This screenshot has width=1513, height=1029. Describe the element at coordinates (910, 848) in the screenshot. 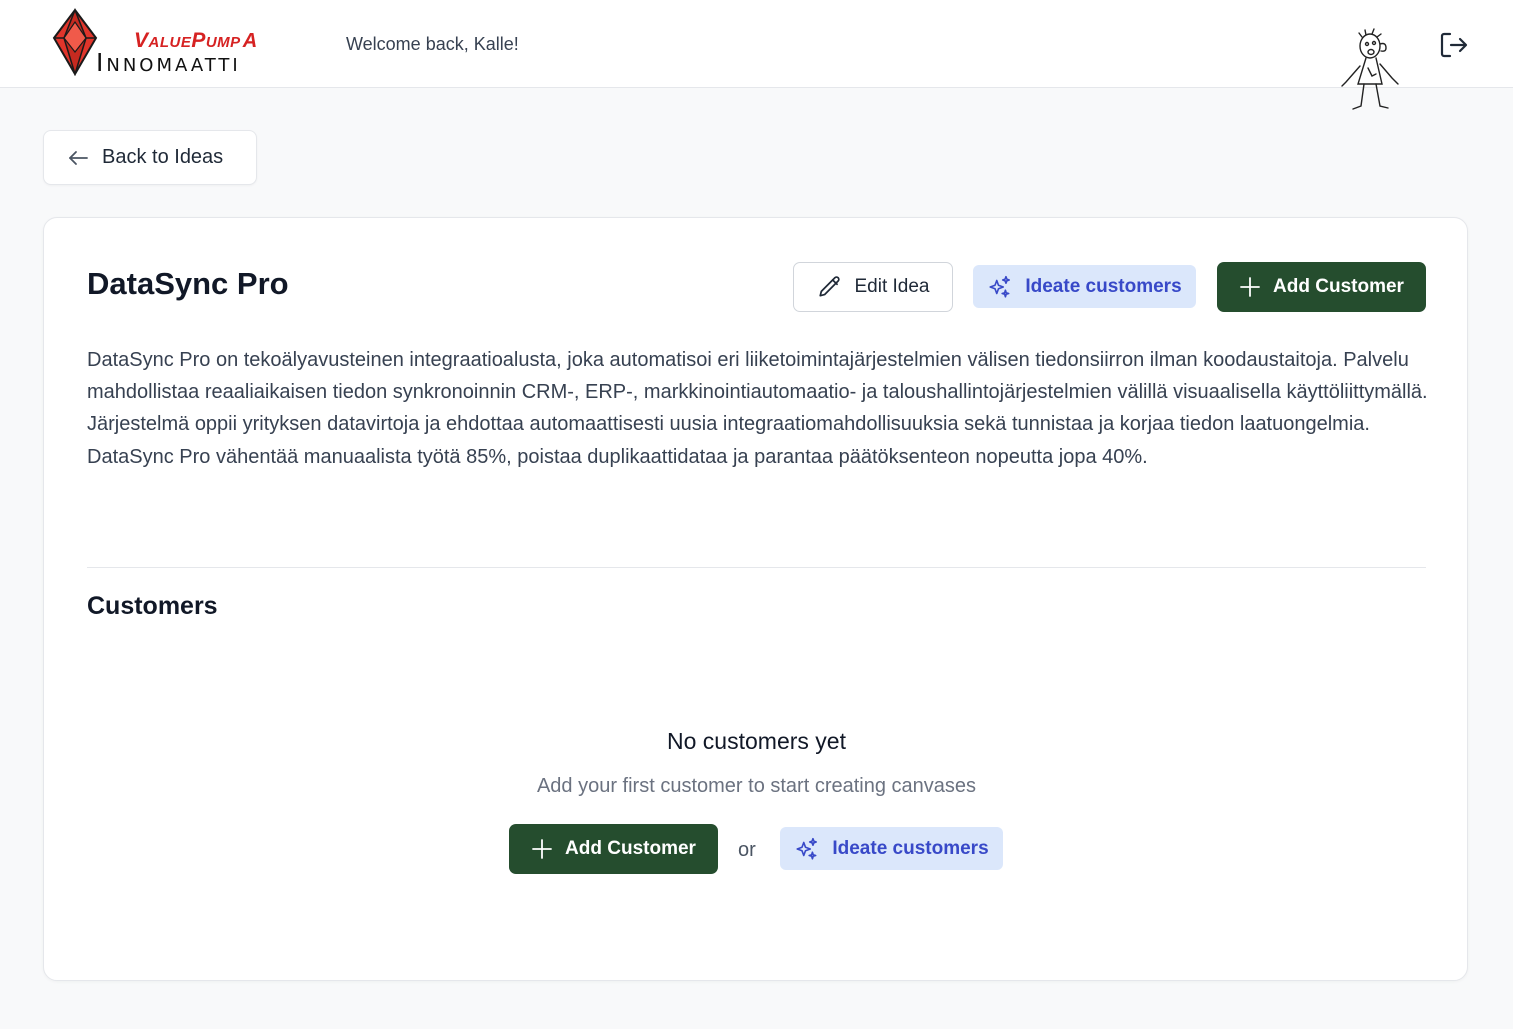

I see `empty-ideate-customers-label: Ideate customers` at that location.